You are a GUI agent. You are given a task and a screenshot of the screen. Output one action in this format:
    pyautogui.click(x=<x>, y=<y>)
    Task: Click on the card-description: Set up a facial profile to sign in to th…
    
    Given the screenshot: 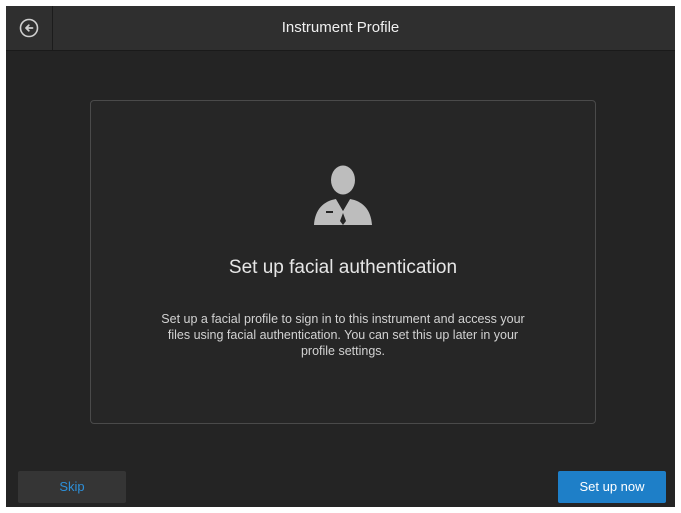 What is the action you would take?
    pyautogui.click(x=343, y=335)
    